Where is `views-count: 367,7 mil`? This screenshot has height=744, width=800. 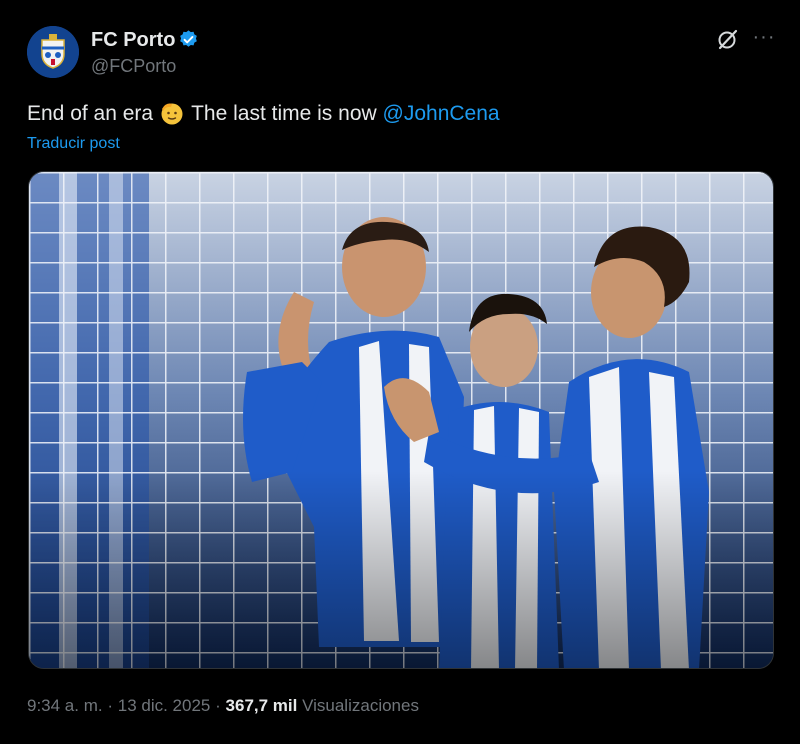 views-count: 367,7 mil is located at coordinates (261, 705).